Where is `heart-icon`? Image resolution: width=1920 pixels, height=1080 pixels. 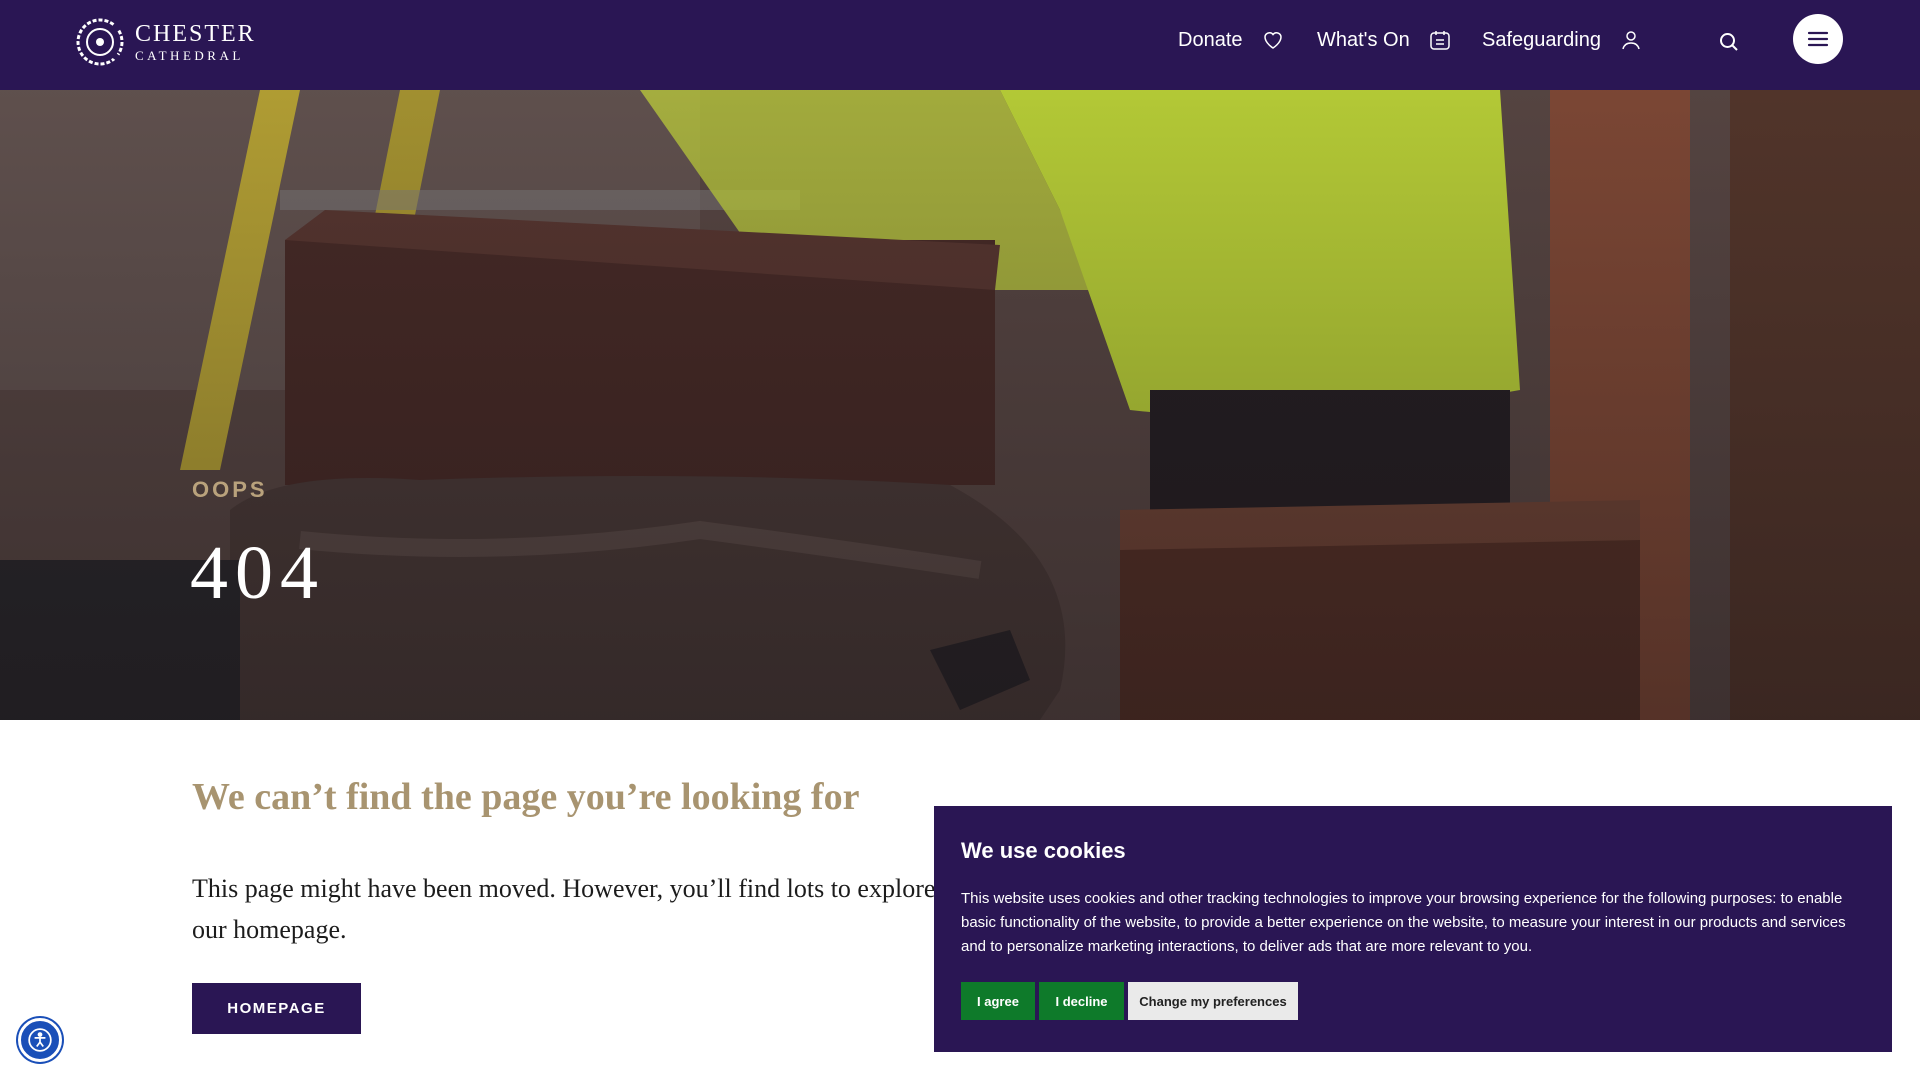
heart-icon is located at coordinates (1272, 40).